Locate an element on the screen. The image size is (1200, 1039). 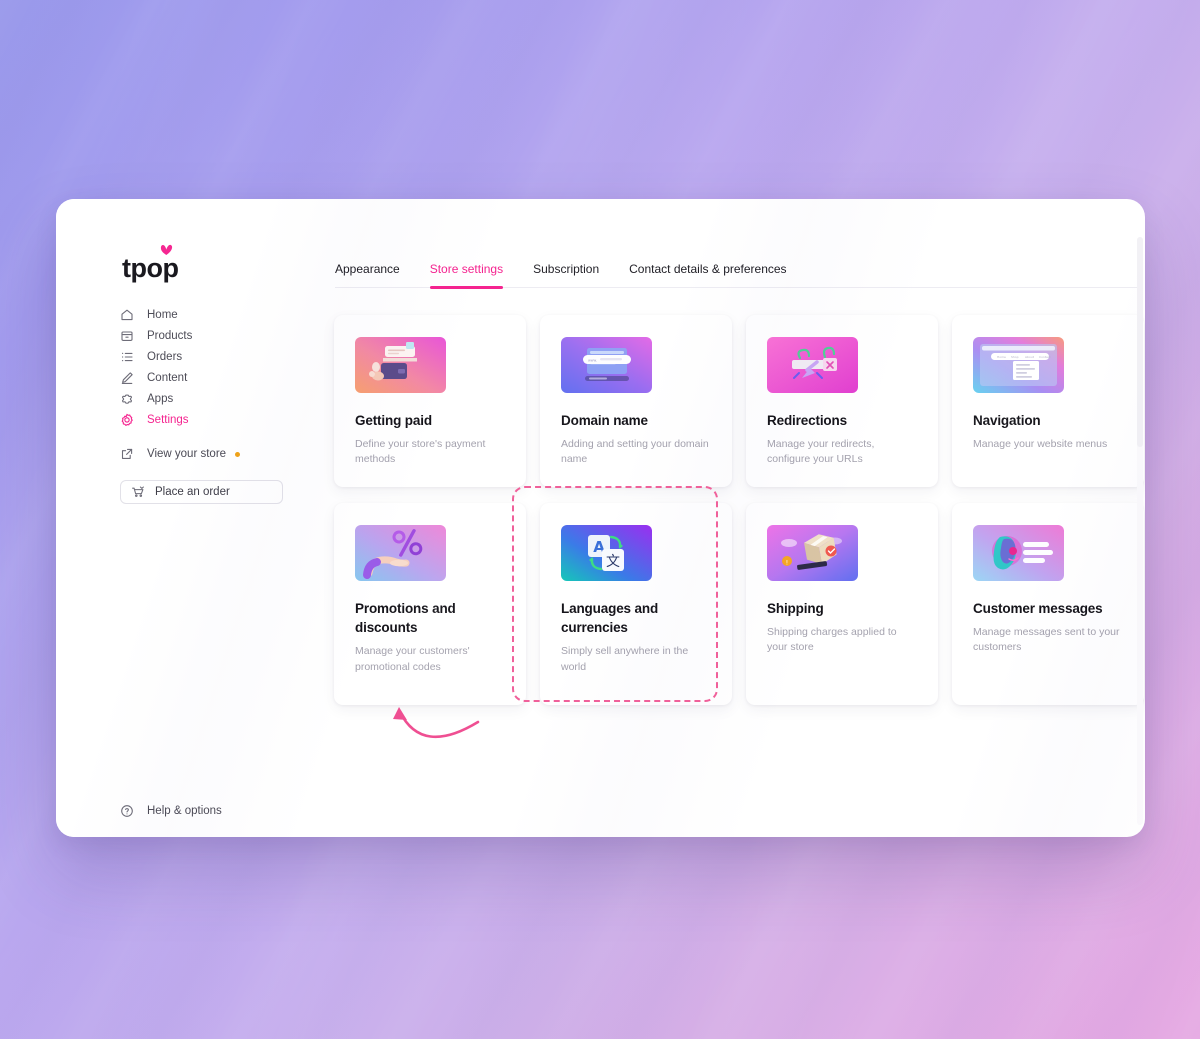
cart-icon is located at coordinates (138, 492).